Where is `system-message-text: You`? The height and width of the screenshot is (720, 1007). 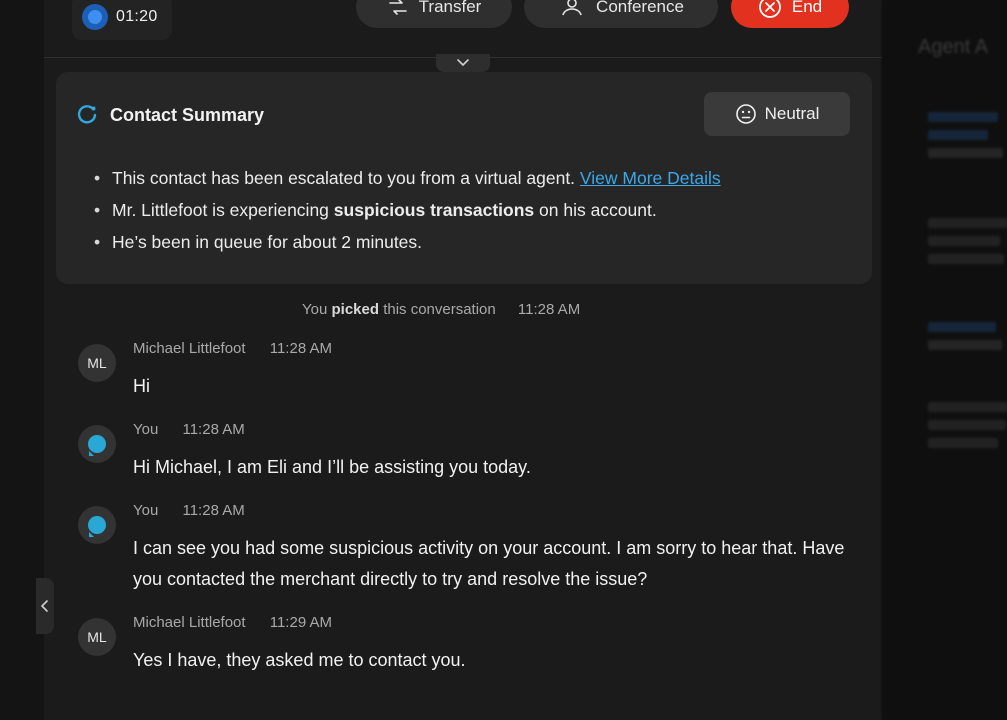
system-message-text: You is located at coordinates (315, 309).